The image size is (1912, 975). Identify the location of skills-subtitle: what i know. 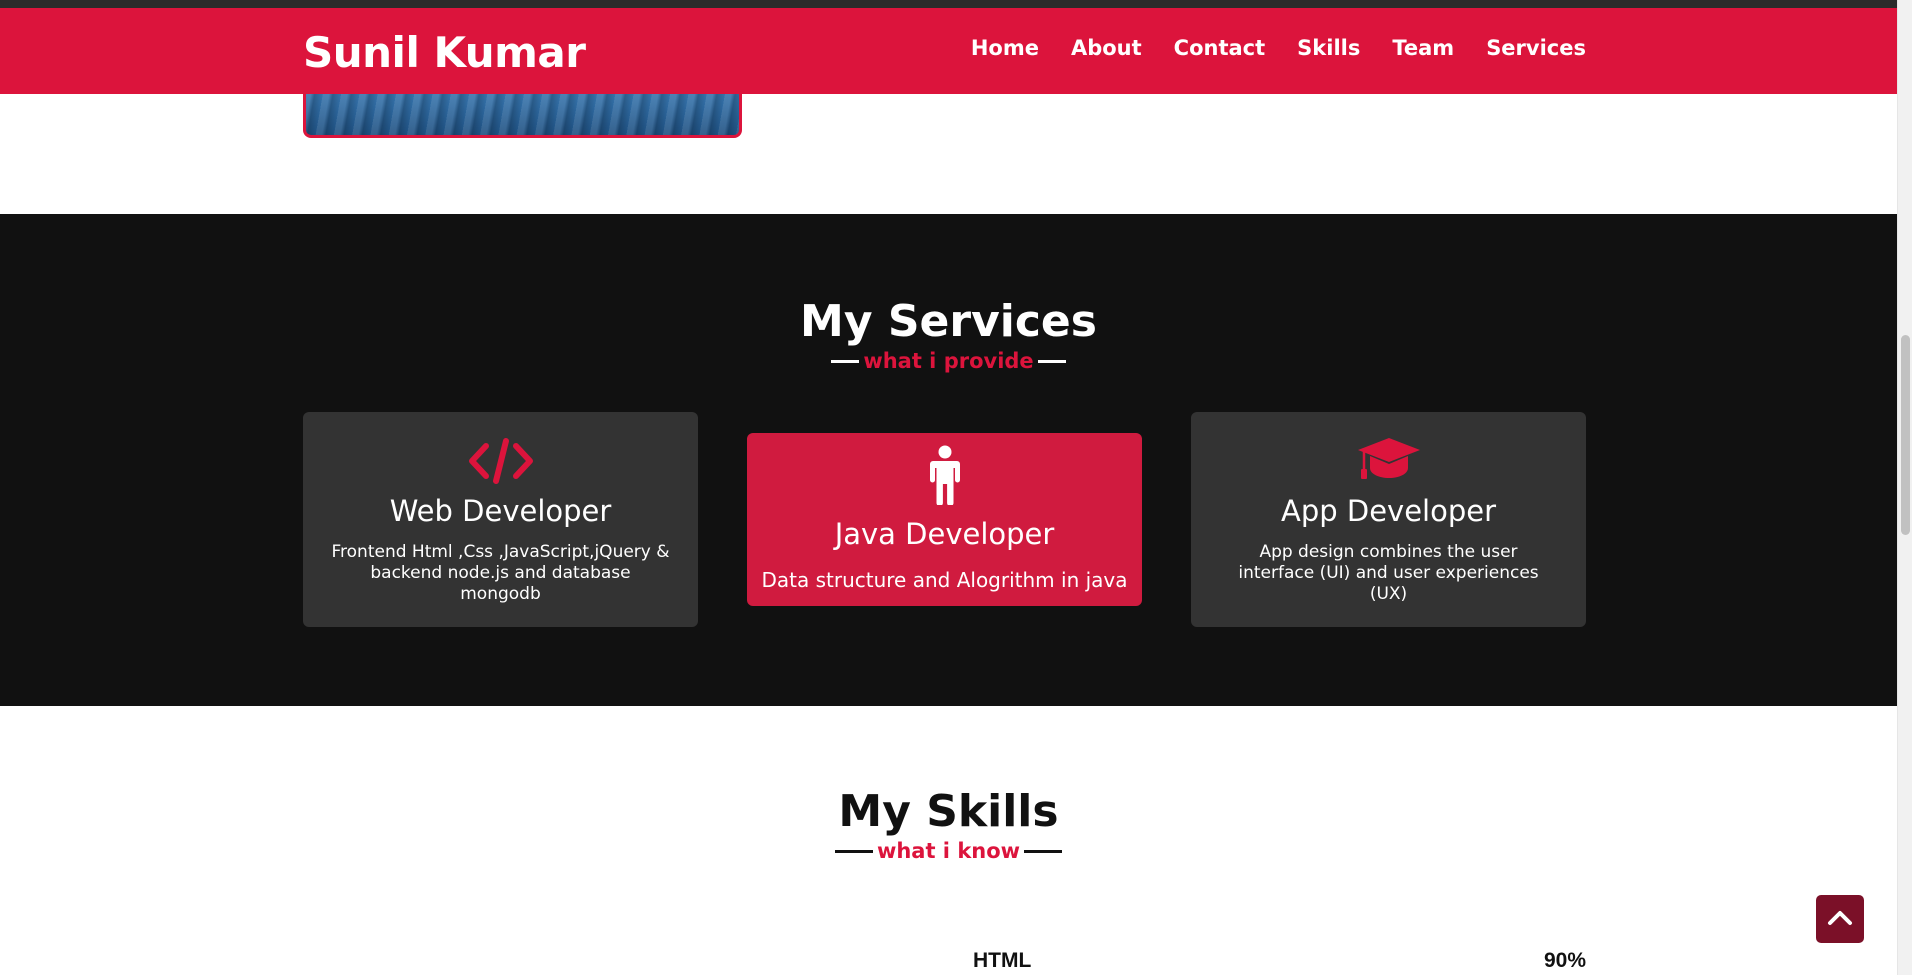
(948, 851).